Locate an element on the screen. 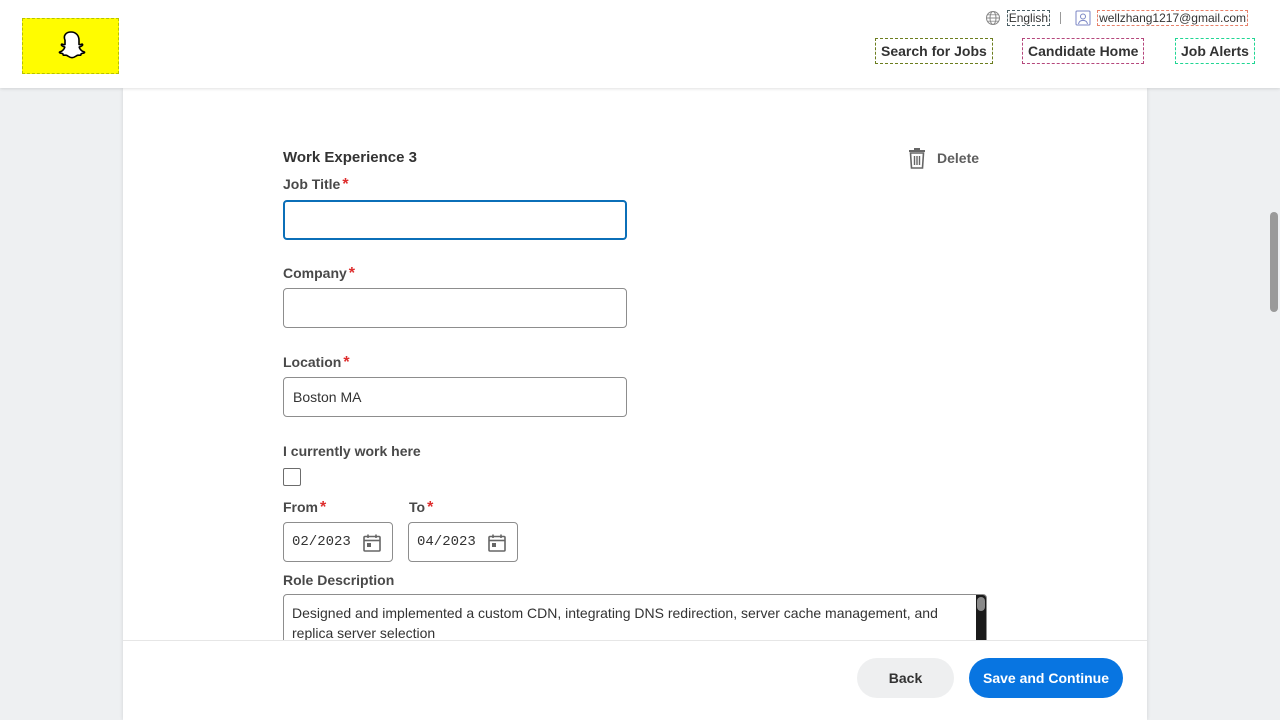 This screenshot has height=720, width=1280. company-input is located at coordinates (455, 308).